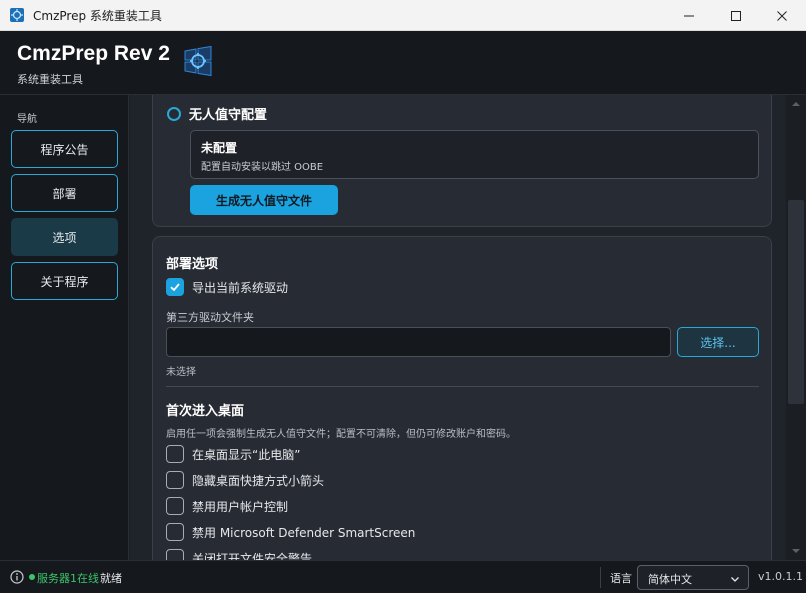  Describe the element at coordinates (252, 556) in the screenshot. I see `disable-file-warning-label: 关闭打开文件安全警告` at that location.